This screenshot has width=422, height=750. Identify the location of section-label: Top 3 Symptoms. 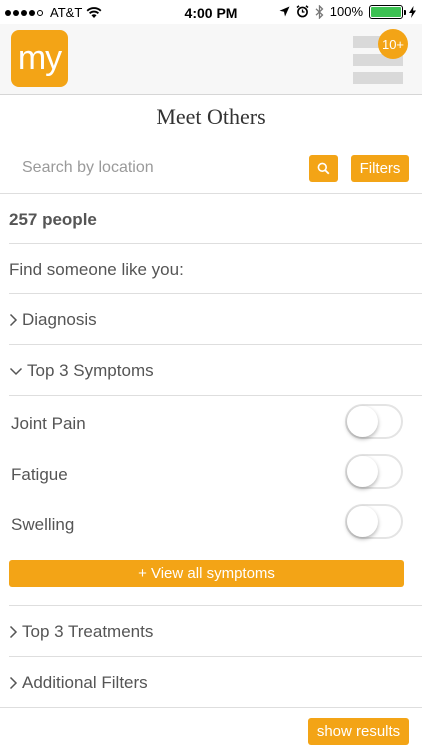
(90, 370).